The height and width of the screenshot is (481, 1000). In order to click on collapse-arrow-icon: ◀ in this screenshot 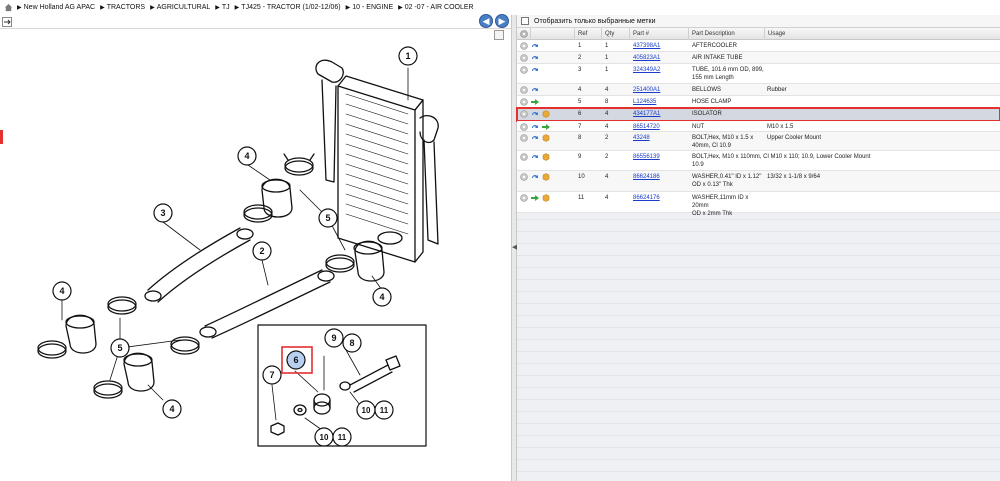, I will do `click(514, 250)`.